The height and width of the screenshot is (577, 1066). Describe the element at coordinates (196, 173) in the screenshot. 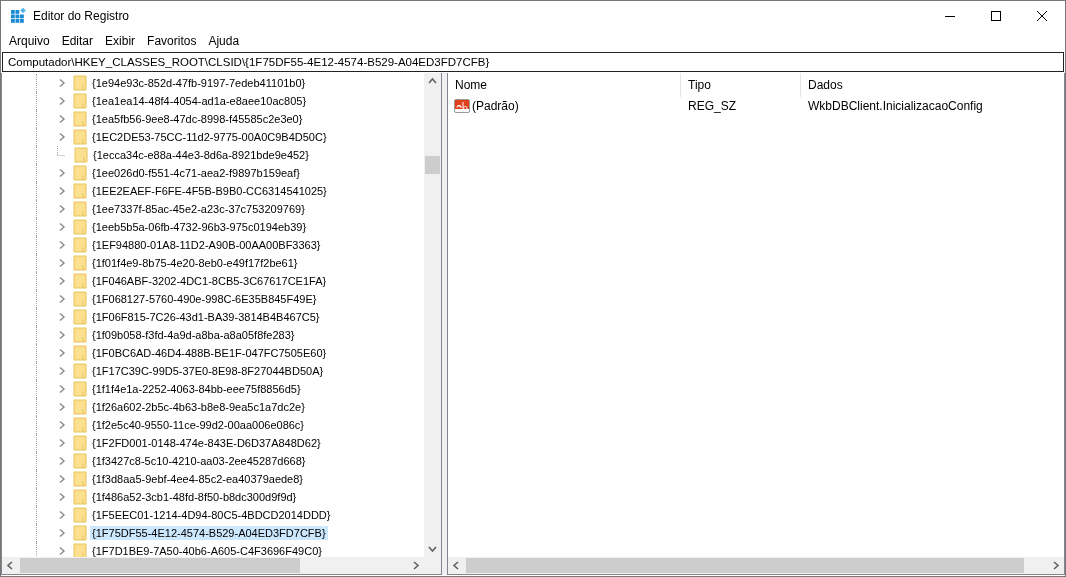

I see `tree-item: {1ee026d0-f551-4c71-aea2-f9897b159eaf}` at that location.